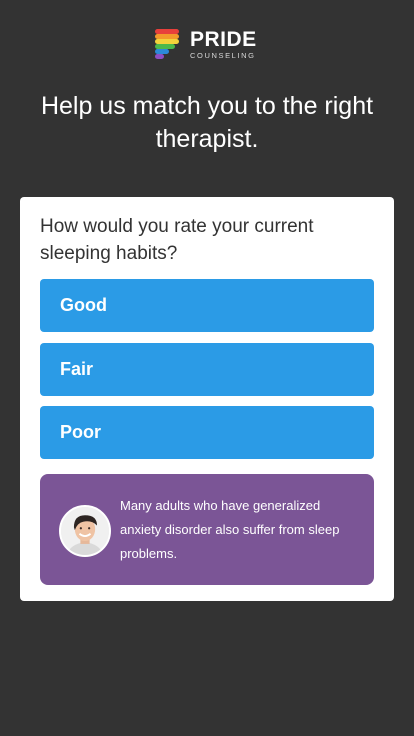 The height and width of the screenshot is (736, 414). I want to click on brand-name: PRIDE, so click(223, 39).